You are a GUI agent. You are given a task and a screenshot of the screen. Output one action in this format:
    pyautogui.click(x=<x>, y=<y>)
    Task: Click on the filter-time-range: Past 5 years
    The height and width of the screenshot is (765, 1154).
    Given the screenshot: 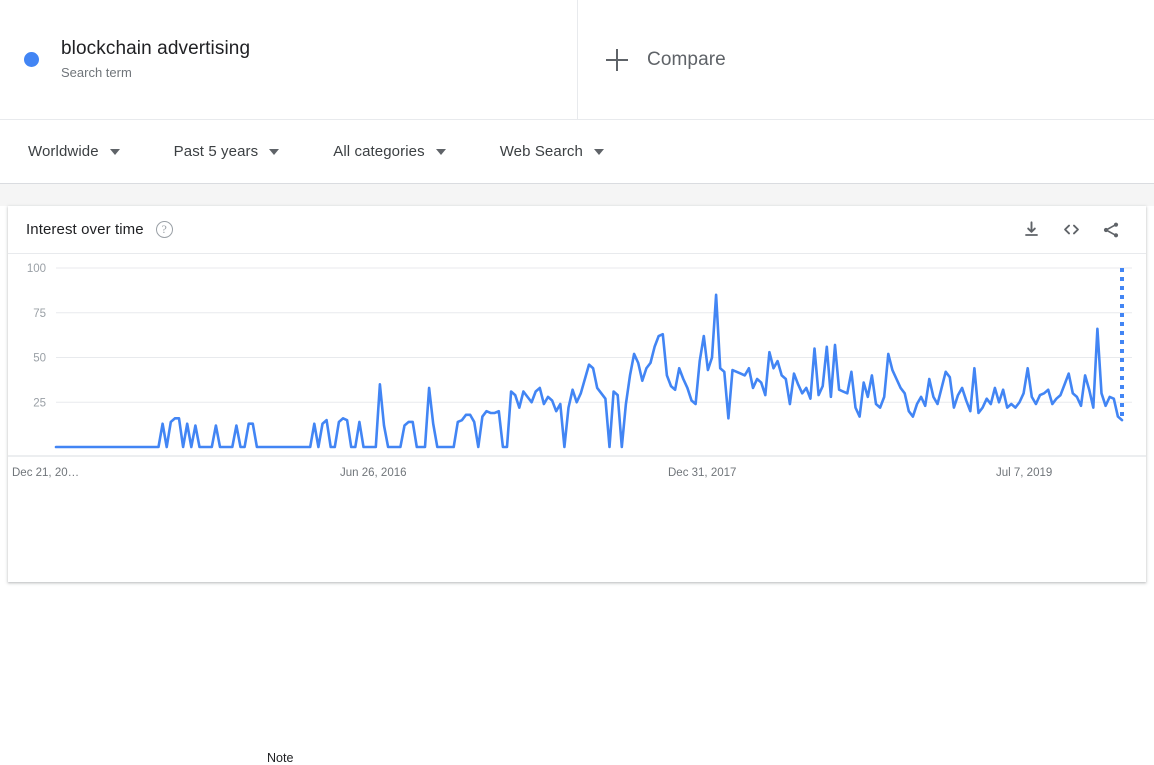 What is the action you would take?
    pyautogui.click(x=227, y=151)
    